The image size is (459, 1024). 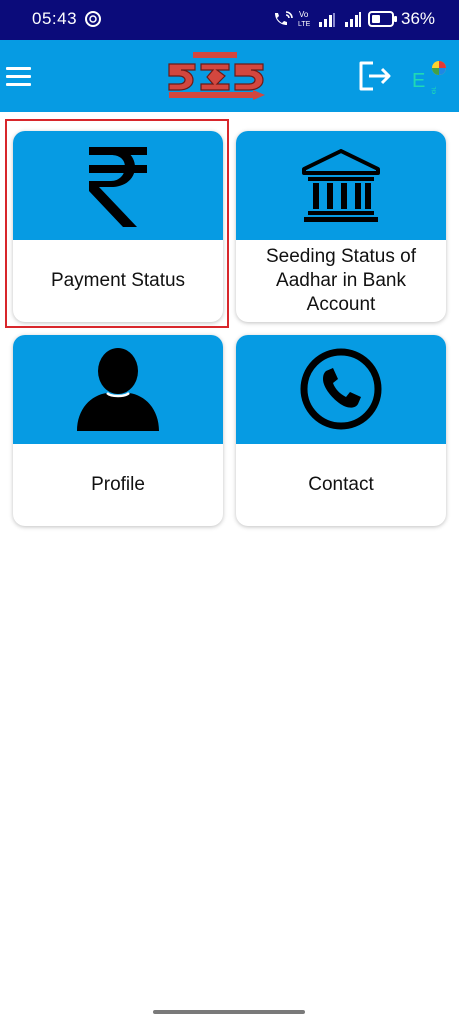 I want to click on user-icon, so click(x=118, y=391).